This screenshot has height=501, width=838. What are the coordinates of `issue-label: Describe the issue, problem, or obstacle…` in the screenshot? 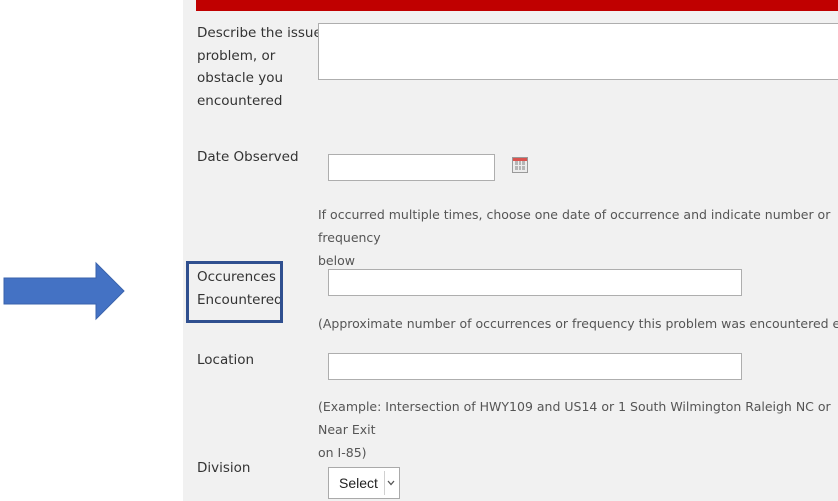 It's located at (262, 67).